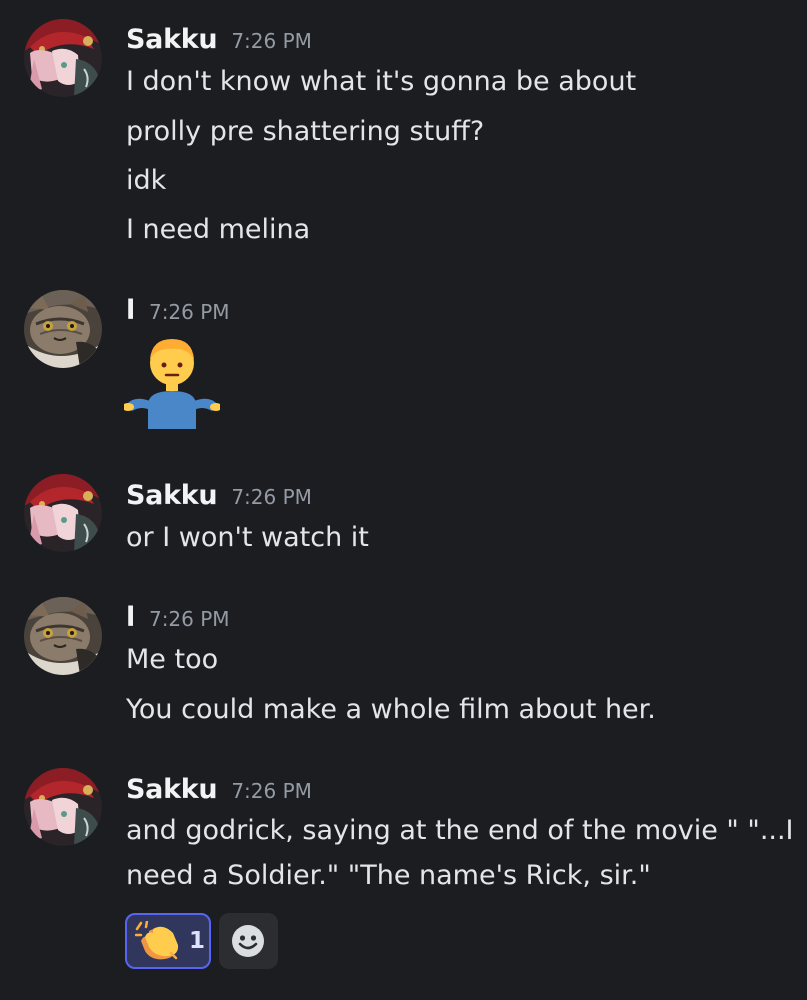  What do you see at coordinates (381, 81) in the screenshot?
I see `message-text: I don't know what it's gonna be about` at bounding box center [381, 81].